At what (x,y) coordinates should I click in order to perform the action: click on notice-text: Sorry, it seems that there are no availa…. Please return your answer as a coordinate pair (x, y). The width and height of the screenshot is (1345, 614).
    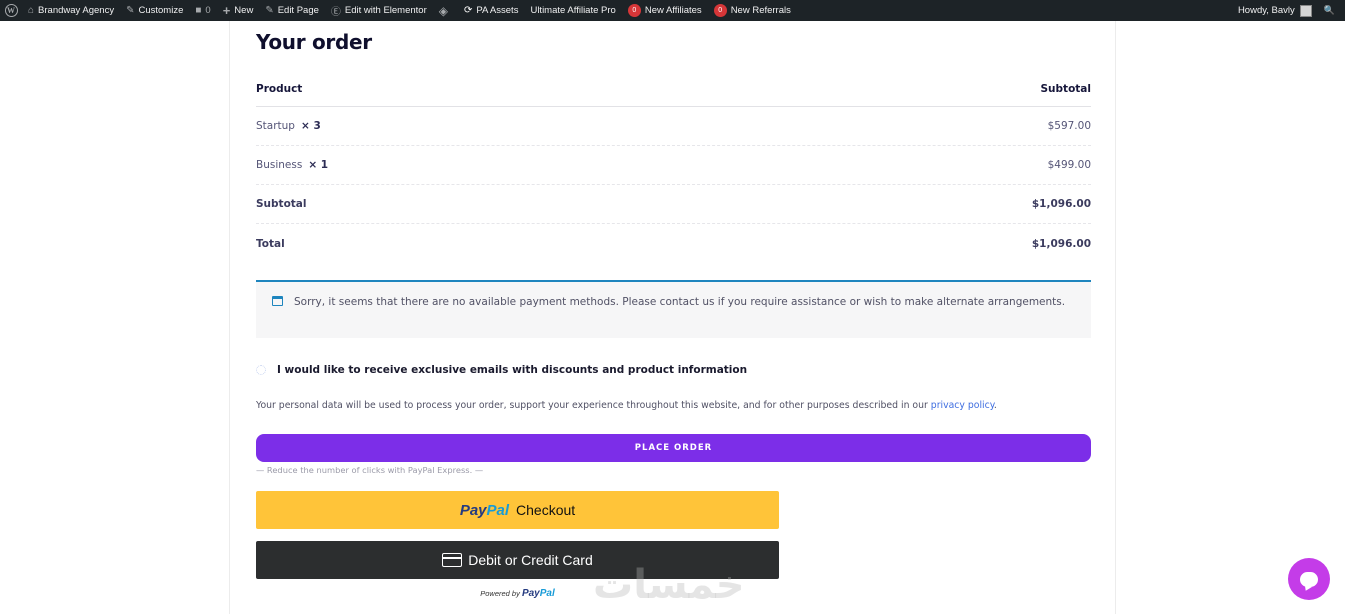
    Looking at the image, I should click on (680, 302).